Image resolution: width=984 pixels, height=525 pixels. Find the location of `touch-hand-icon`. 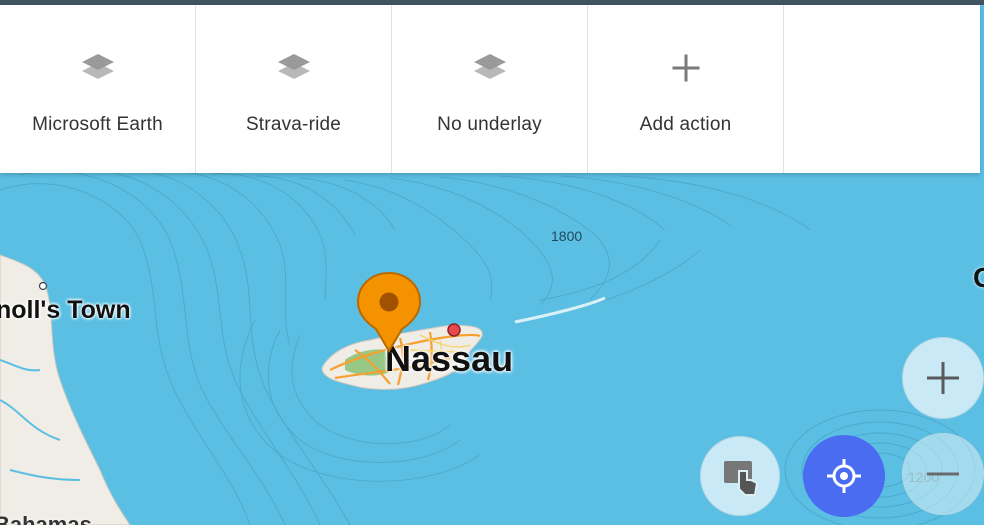

touch-hand-icon is located at coordinates (741, 478).